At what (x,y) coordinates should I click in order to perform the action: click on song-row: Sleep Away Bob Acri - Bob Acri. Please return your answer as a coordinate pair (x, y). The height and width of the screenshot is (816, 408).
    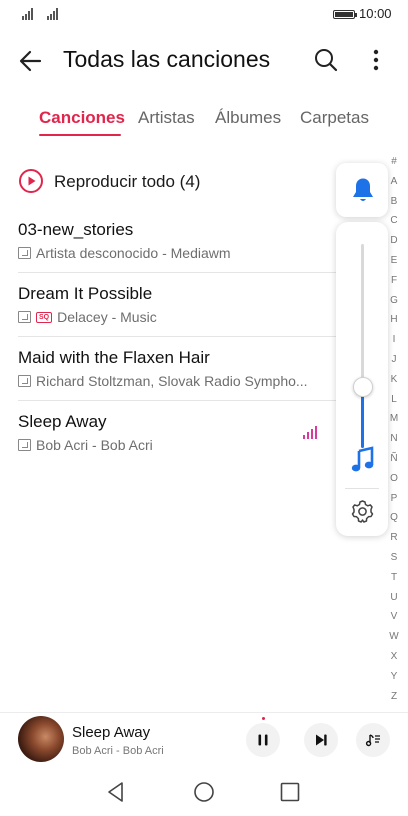
    Looking at the image, I should click on (177, 444).